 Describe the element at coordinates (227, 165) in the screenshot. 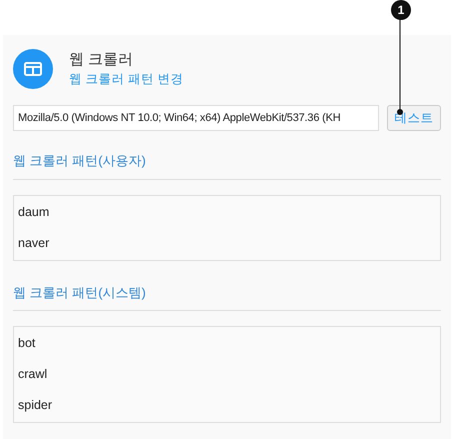

I see `section-title: 웹 크롤러 패턴(사용자)` at that location.